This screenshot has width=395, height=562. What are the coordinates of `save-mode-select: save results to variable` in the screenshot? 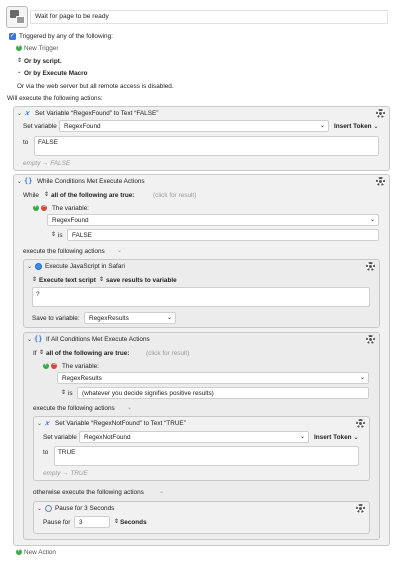 It's located at (141, 280).